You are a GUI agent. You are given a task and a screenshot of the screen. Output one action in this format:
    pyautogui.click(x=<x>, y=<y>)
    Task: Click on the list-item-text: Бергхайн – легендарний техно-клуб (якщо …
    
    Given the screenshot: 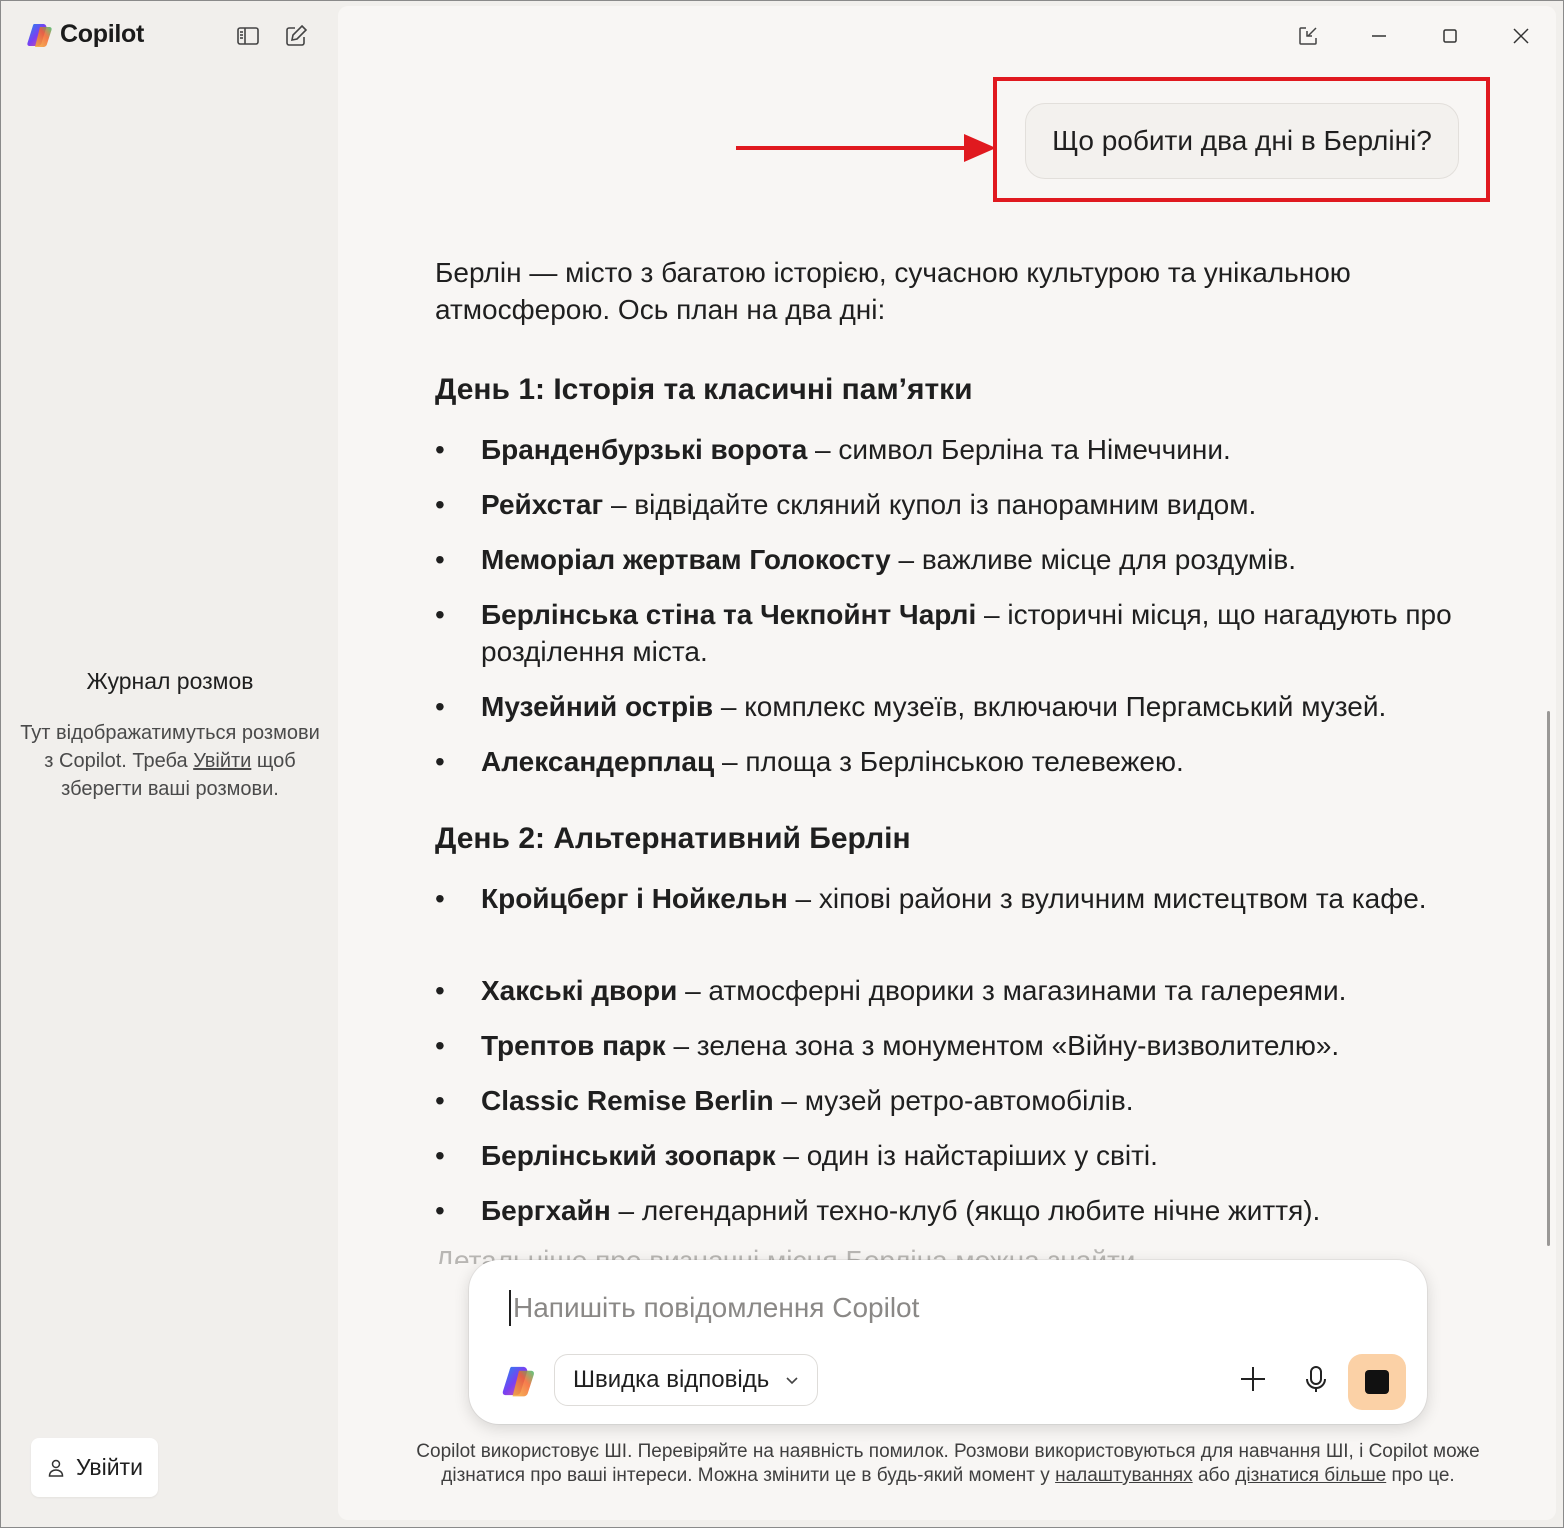 What is the action you would take?
    pyautogui.click(x=968, y=1210)
    